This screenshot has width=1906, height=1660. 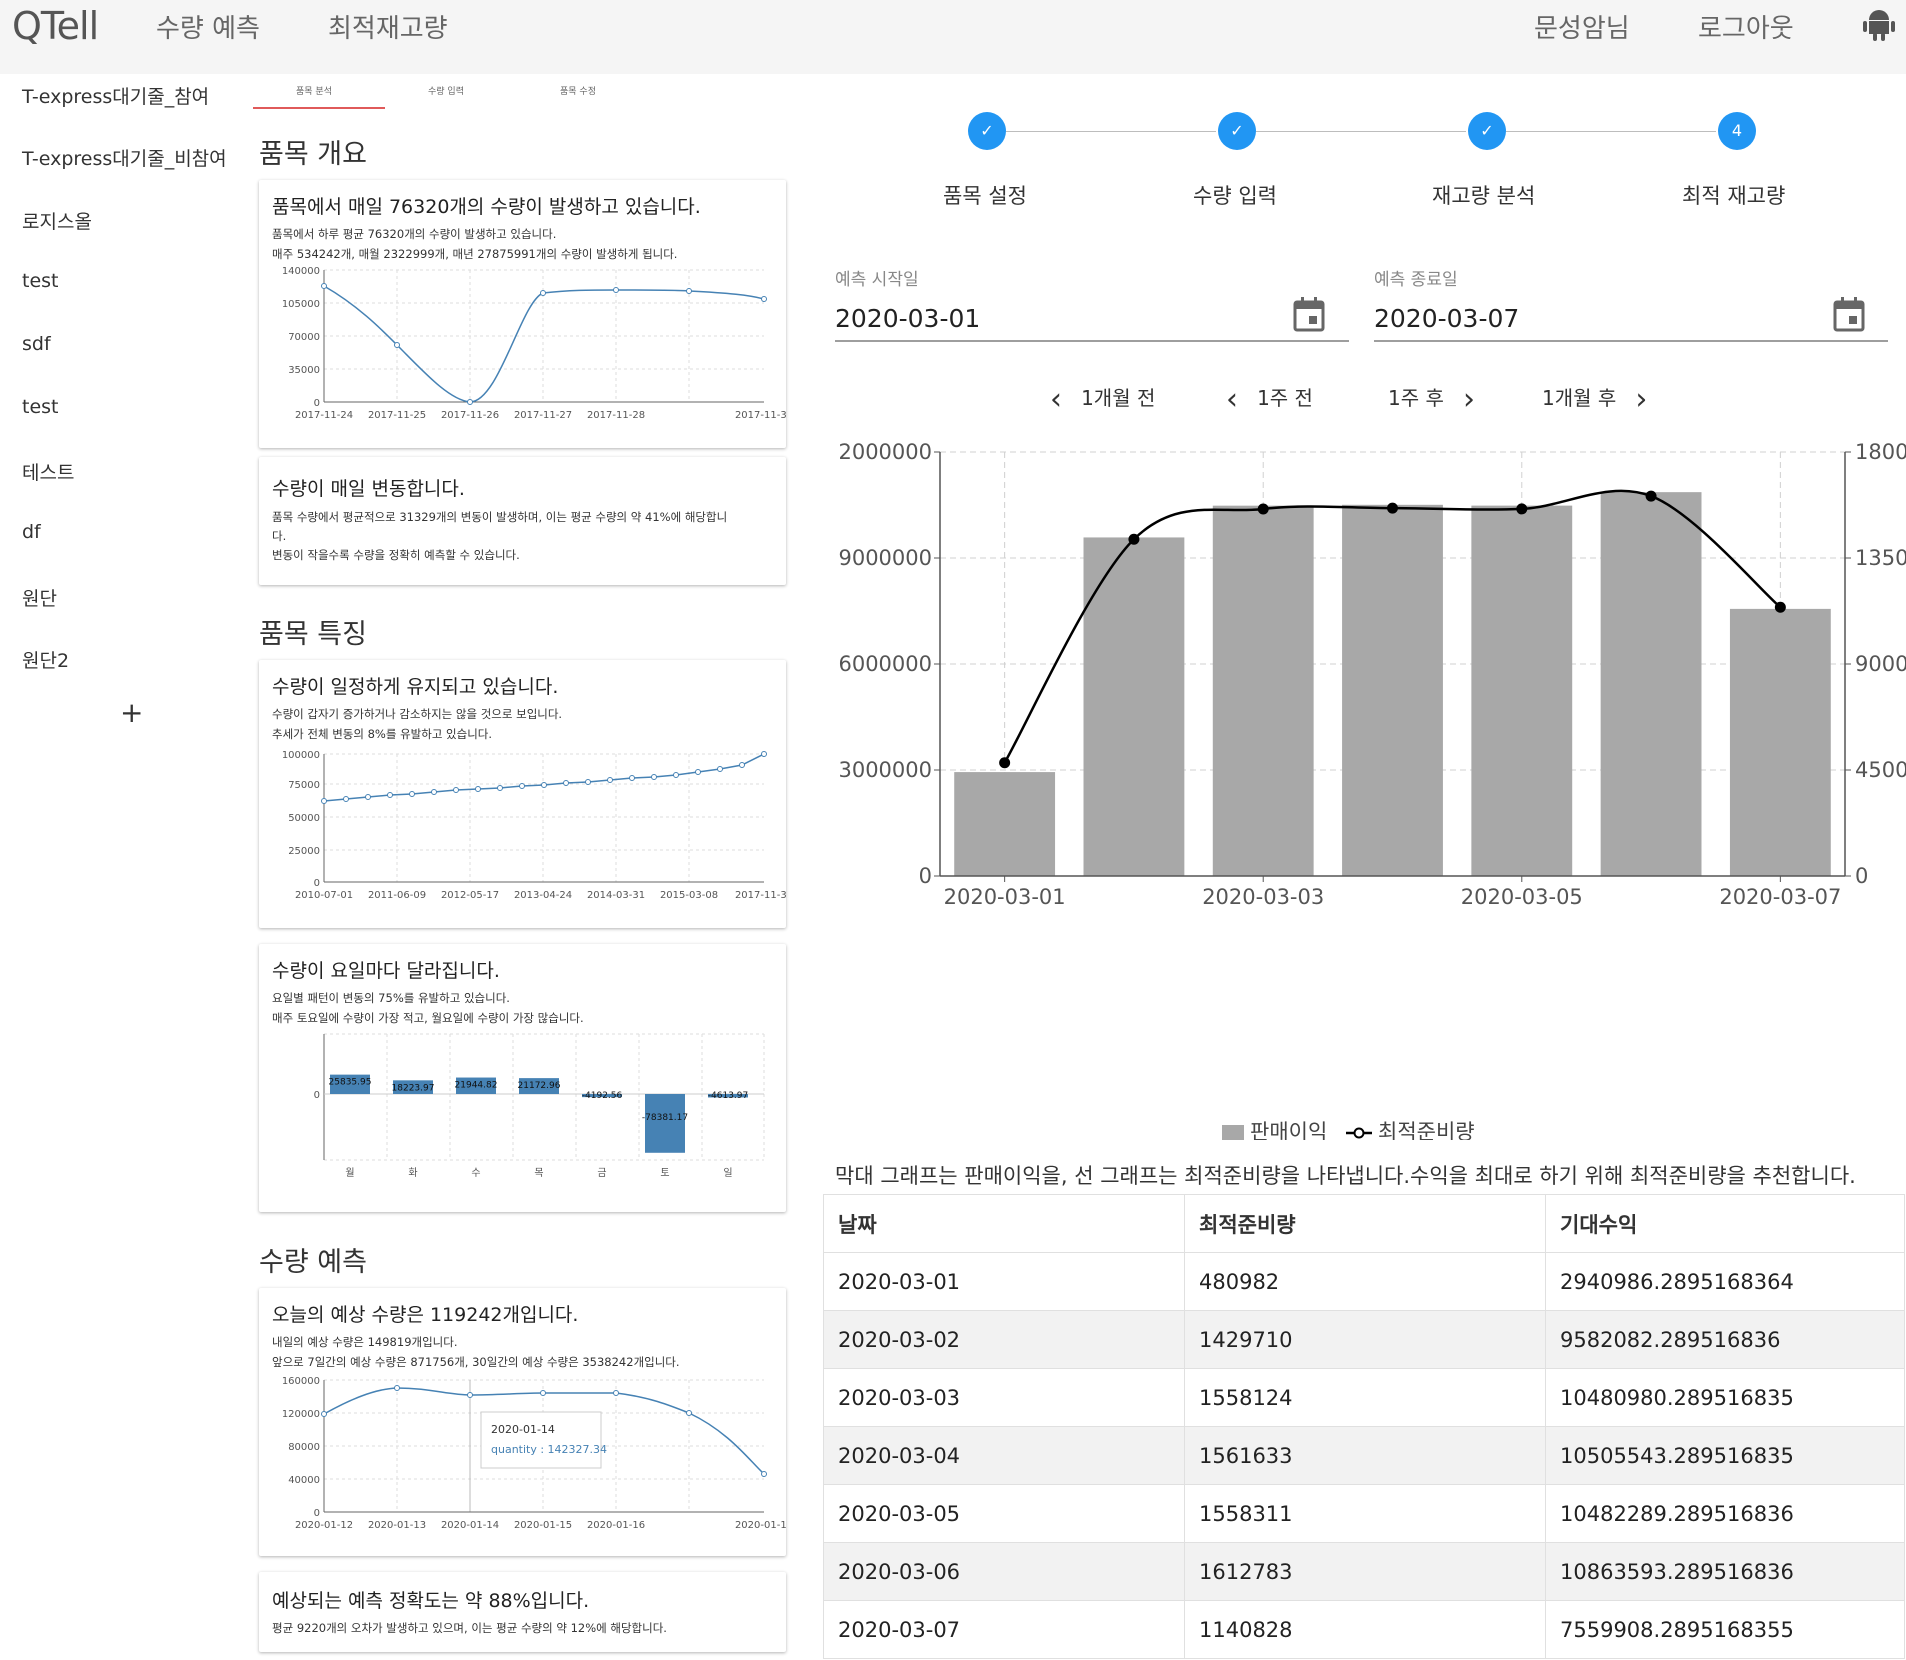 I want to click on card-text: 매주 토요일에 수량이 가장 적고, 월요일에 수량이 가장 많습니다., so click(x=428, y=1018).